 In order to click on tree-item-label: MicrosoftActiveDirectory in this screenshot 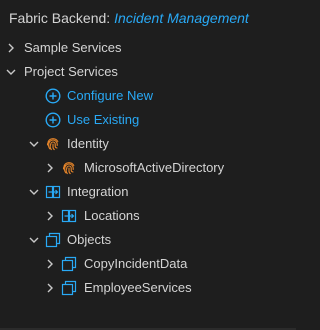, I will do `click(154, 167)`.